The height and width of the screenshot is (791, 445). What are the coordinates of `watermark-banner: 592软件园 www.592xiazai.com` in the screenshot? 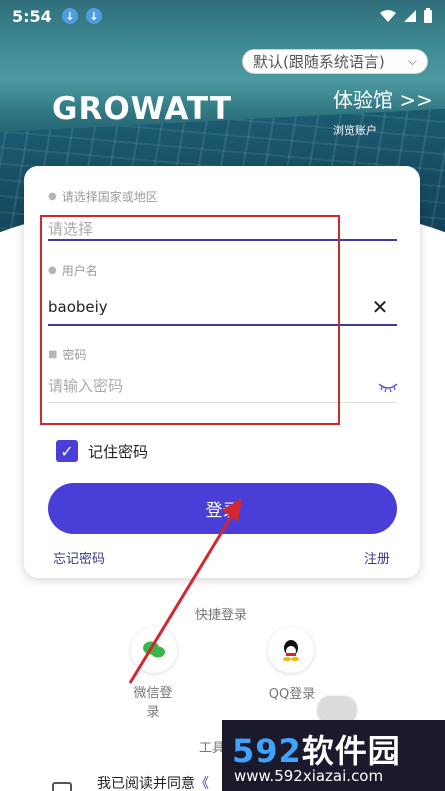 It's located at (333, 755).